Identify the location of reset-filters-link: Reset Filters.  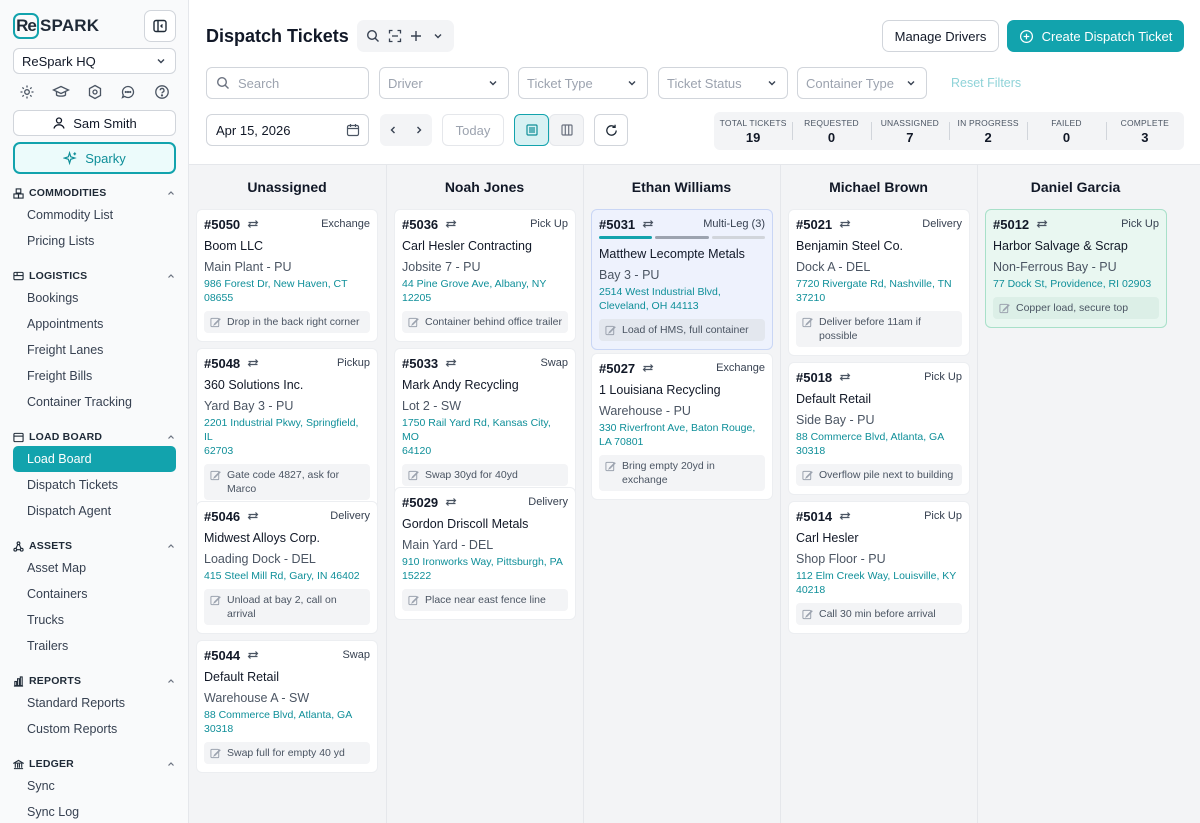
(986, 83).